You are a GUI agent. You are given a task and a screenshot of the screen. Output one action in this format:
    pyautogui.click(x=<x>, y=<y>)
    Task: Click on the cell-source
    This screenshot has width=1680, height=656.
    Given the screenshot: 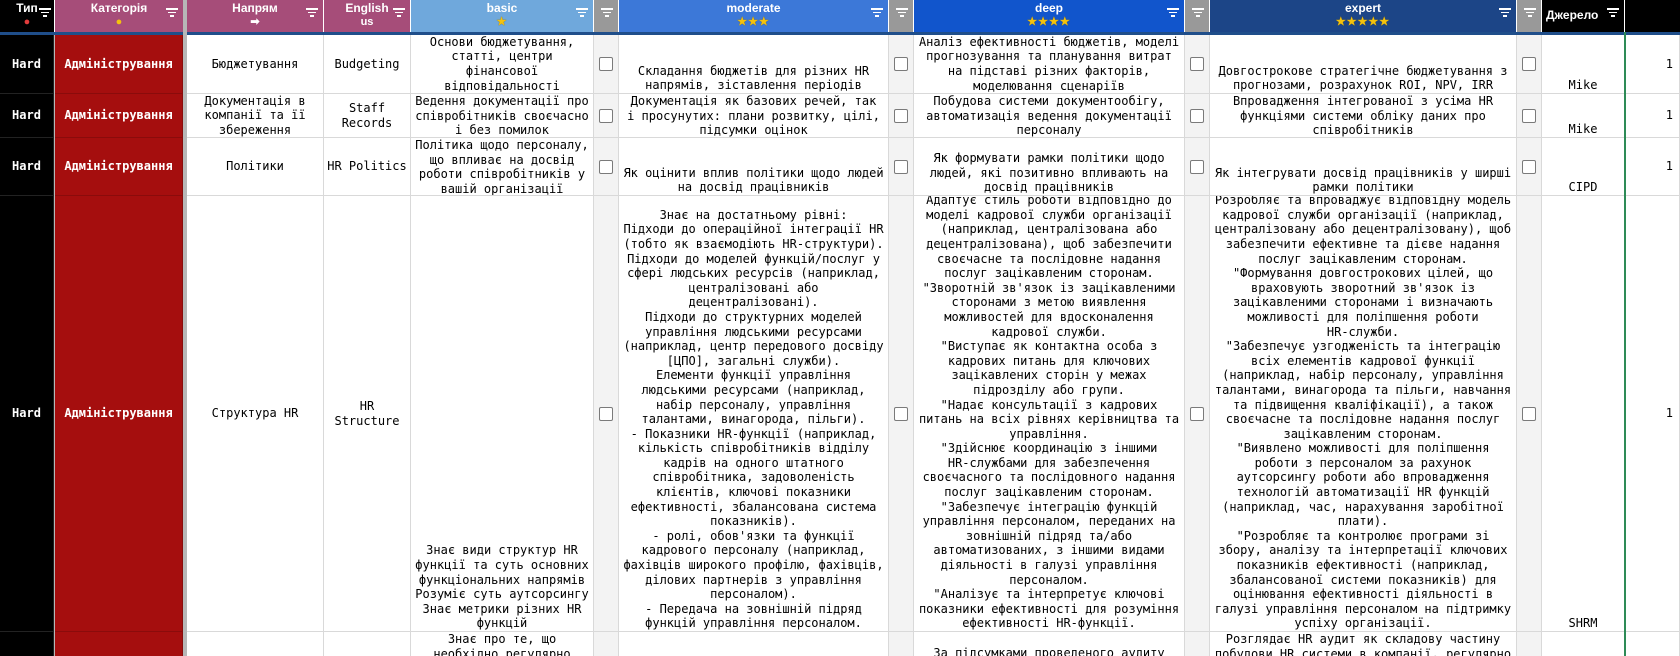 What is the action you would take?
    pyautogui.click(x=1583, y=644)
    